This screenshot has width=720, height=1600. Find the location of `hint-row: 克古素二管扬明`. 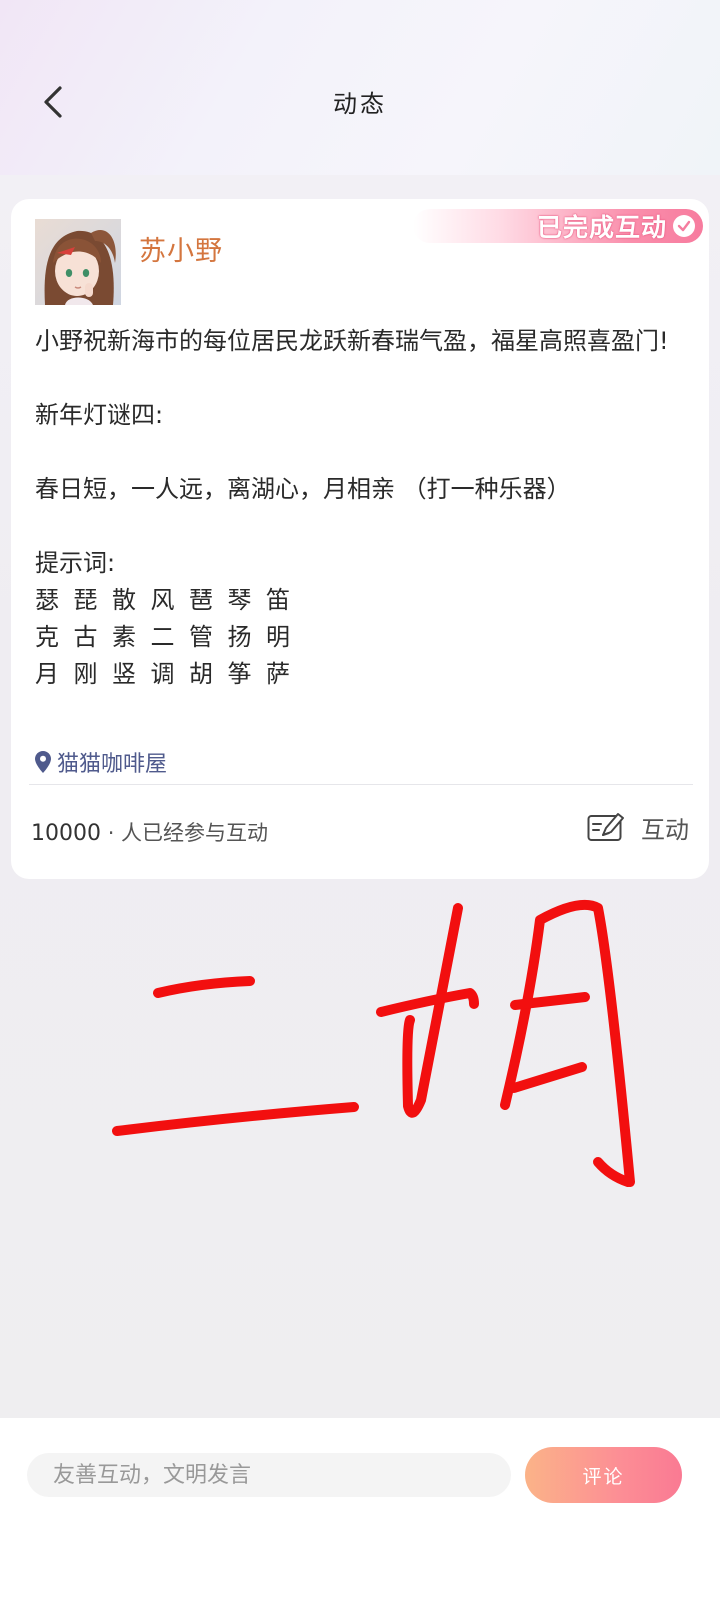

hint-row: 克古素二管扬明 is located at coordinates (355, 637).